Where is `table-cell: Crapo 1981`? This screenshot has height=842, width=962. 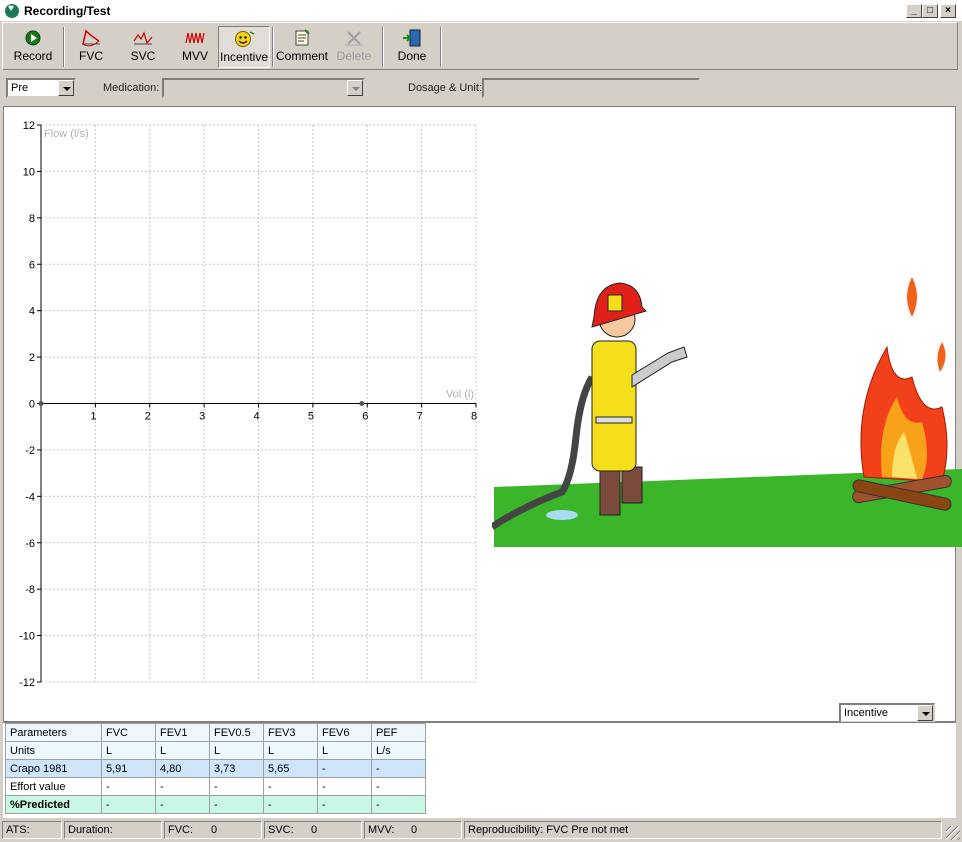 table-cell: Crapo 1981 is located at coordinates (53, 768).